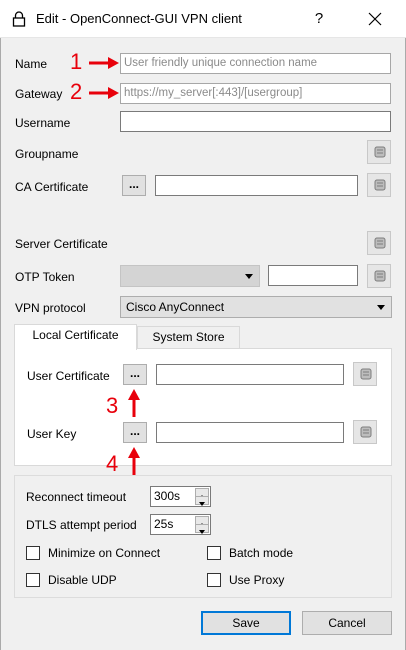 This screenshot has height=650, width=406. I want to click on groupname-label: Groupname, so click(47, 154).